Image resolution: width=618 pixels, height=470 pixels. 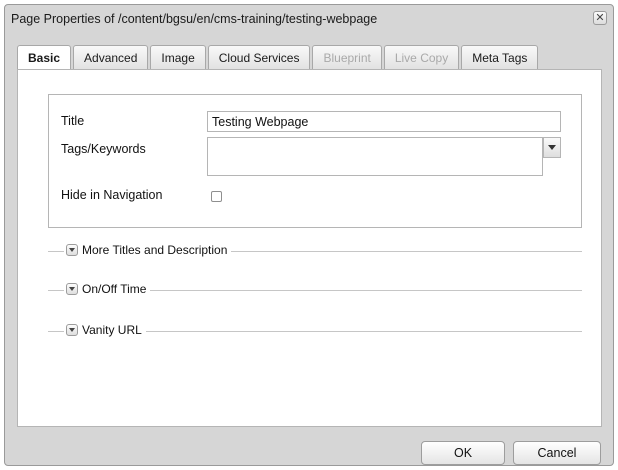 What do you see at coordinates (315, 330) in the screenshot?
I see `section-vanity-url: Vanity URL` at bounding box center [315, 330].